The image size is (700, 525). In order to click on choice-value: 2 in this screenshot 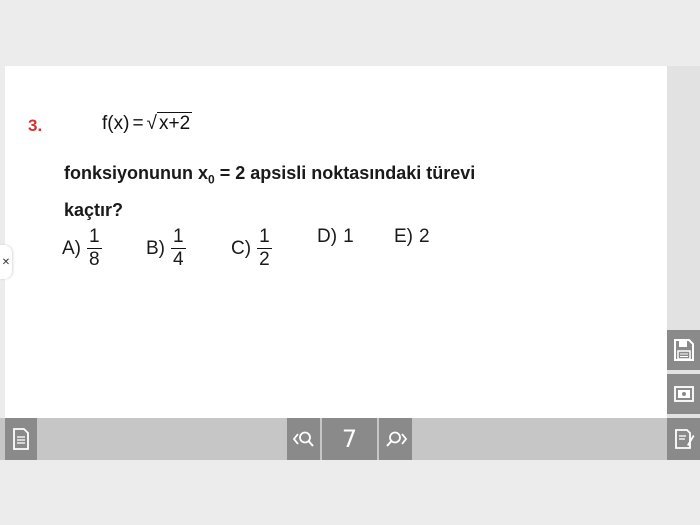, I will do `click(424, 236)`.